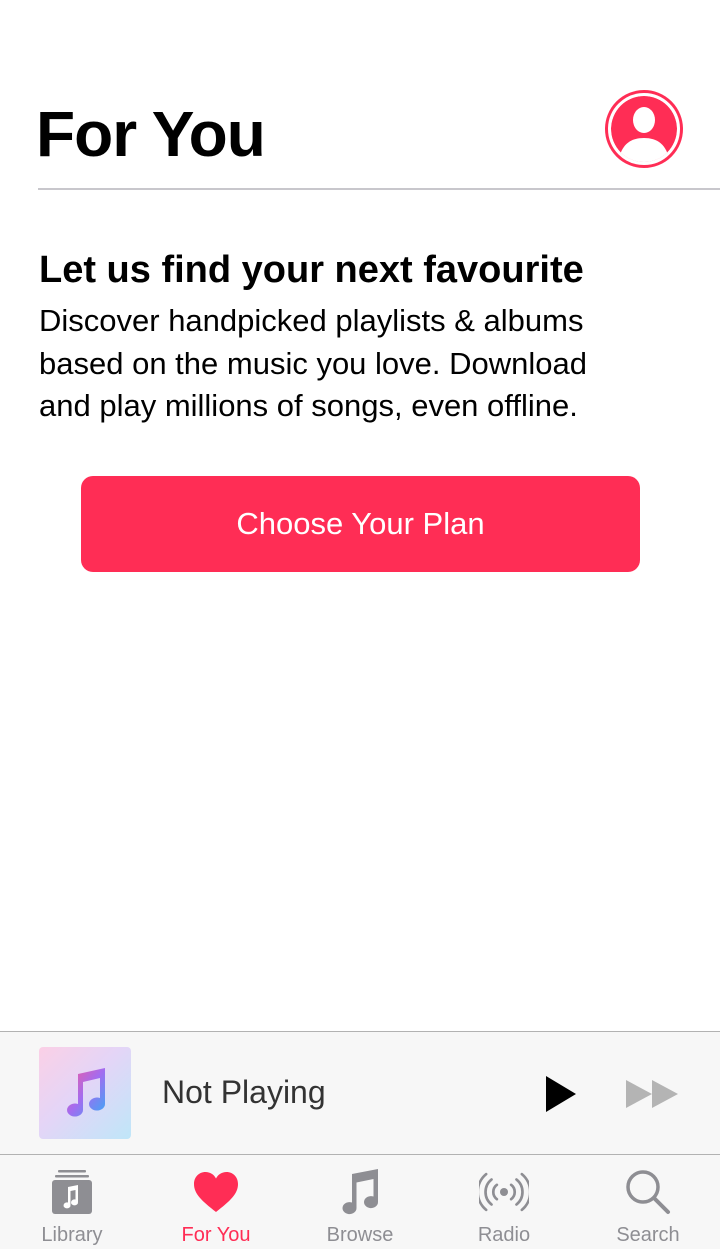 The width and height of the screenshot is (720, 1250). What do you see at coordinates (648, 1235) in the screenshot?
I see `tab-label: Search` at bounding box center [648, 1235].